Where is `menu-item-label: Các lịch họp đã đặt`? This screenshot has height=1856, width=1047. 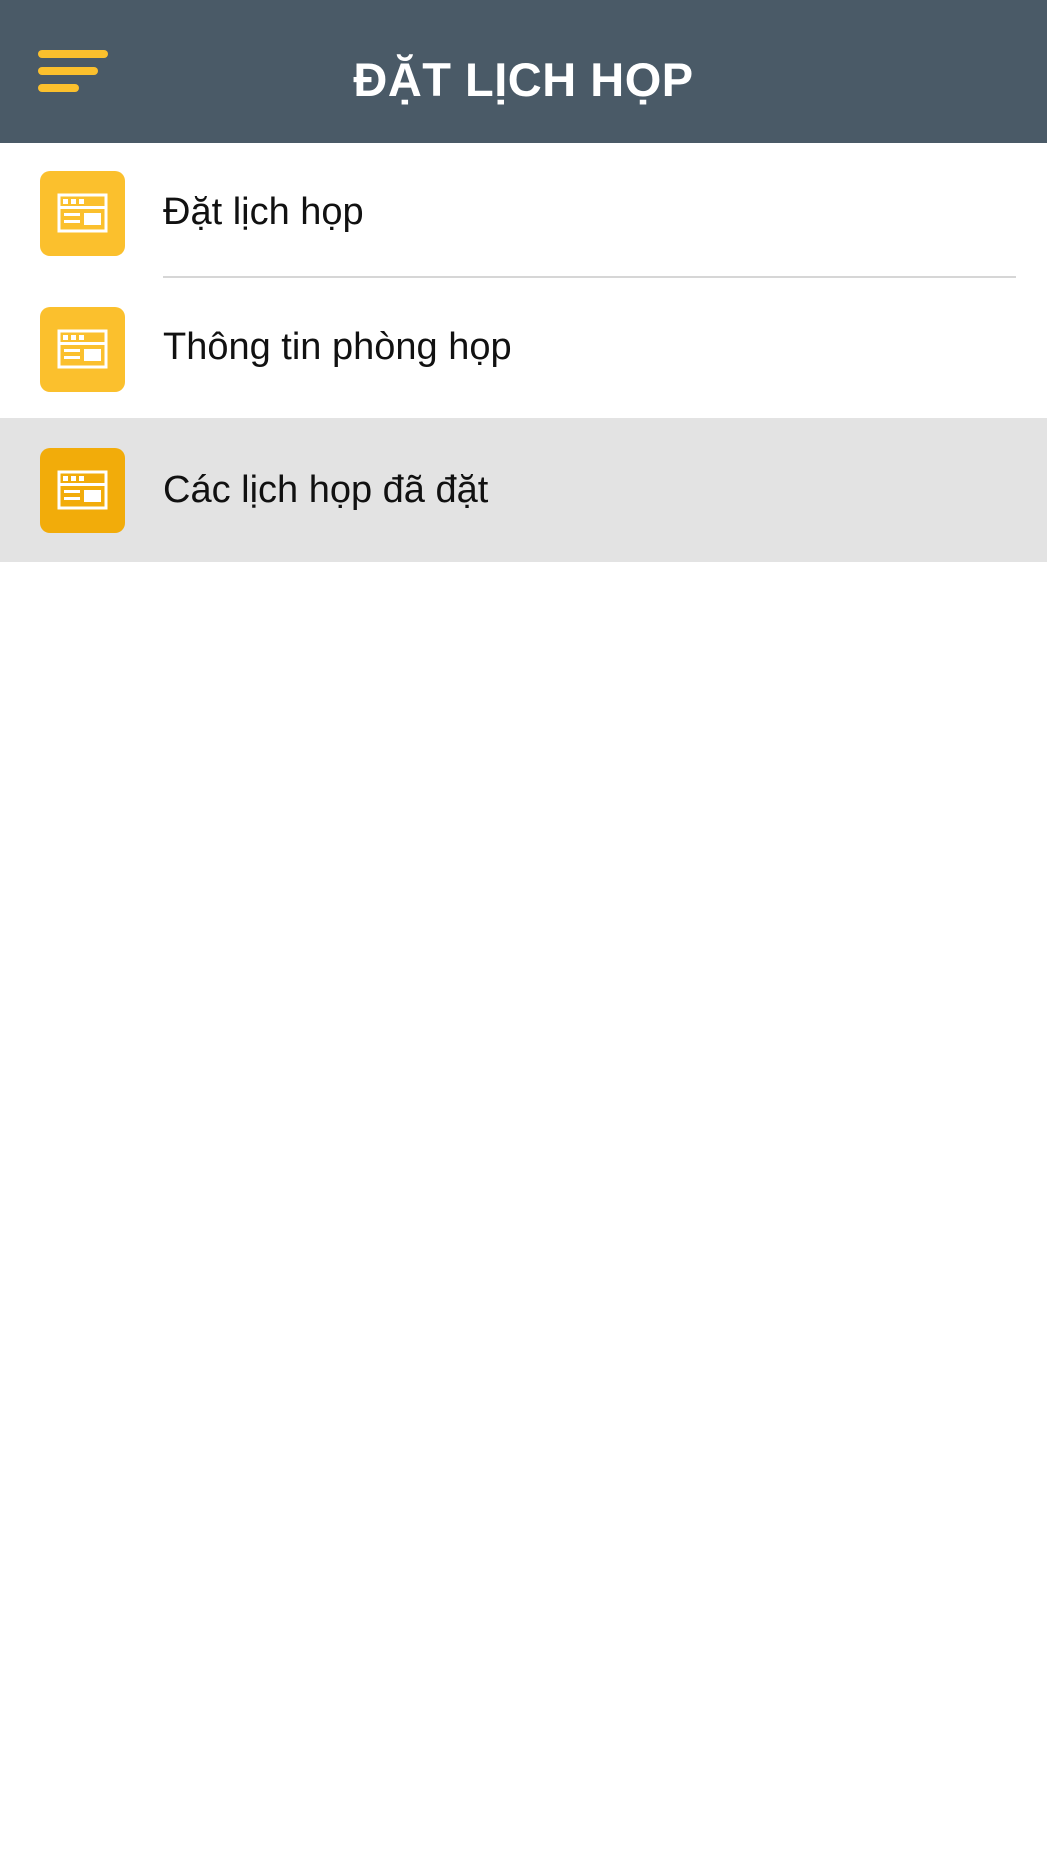 menu-item-label: Các lịch họp đã đặt is located at coordinates (326, 490).